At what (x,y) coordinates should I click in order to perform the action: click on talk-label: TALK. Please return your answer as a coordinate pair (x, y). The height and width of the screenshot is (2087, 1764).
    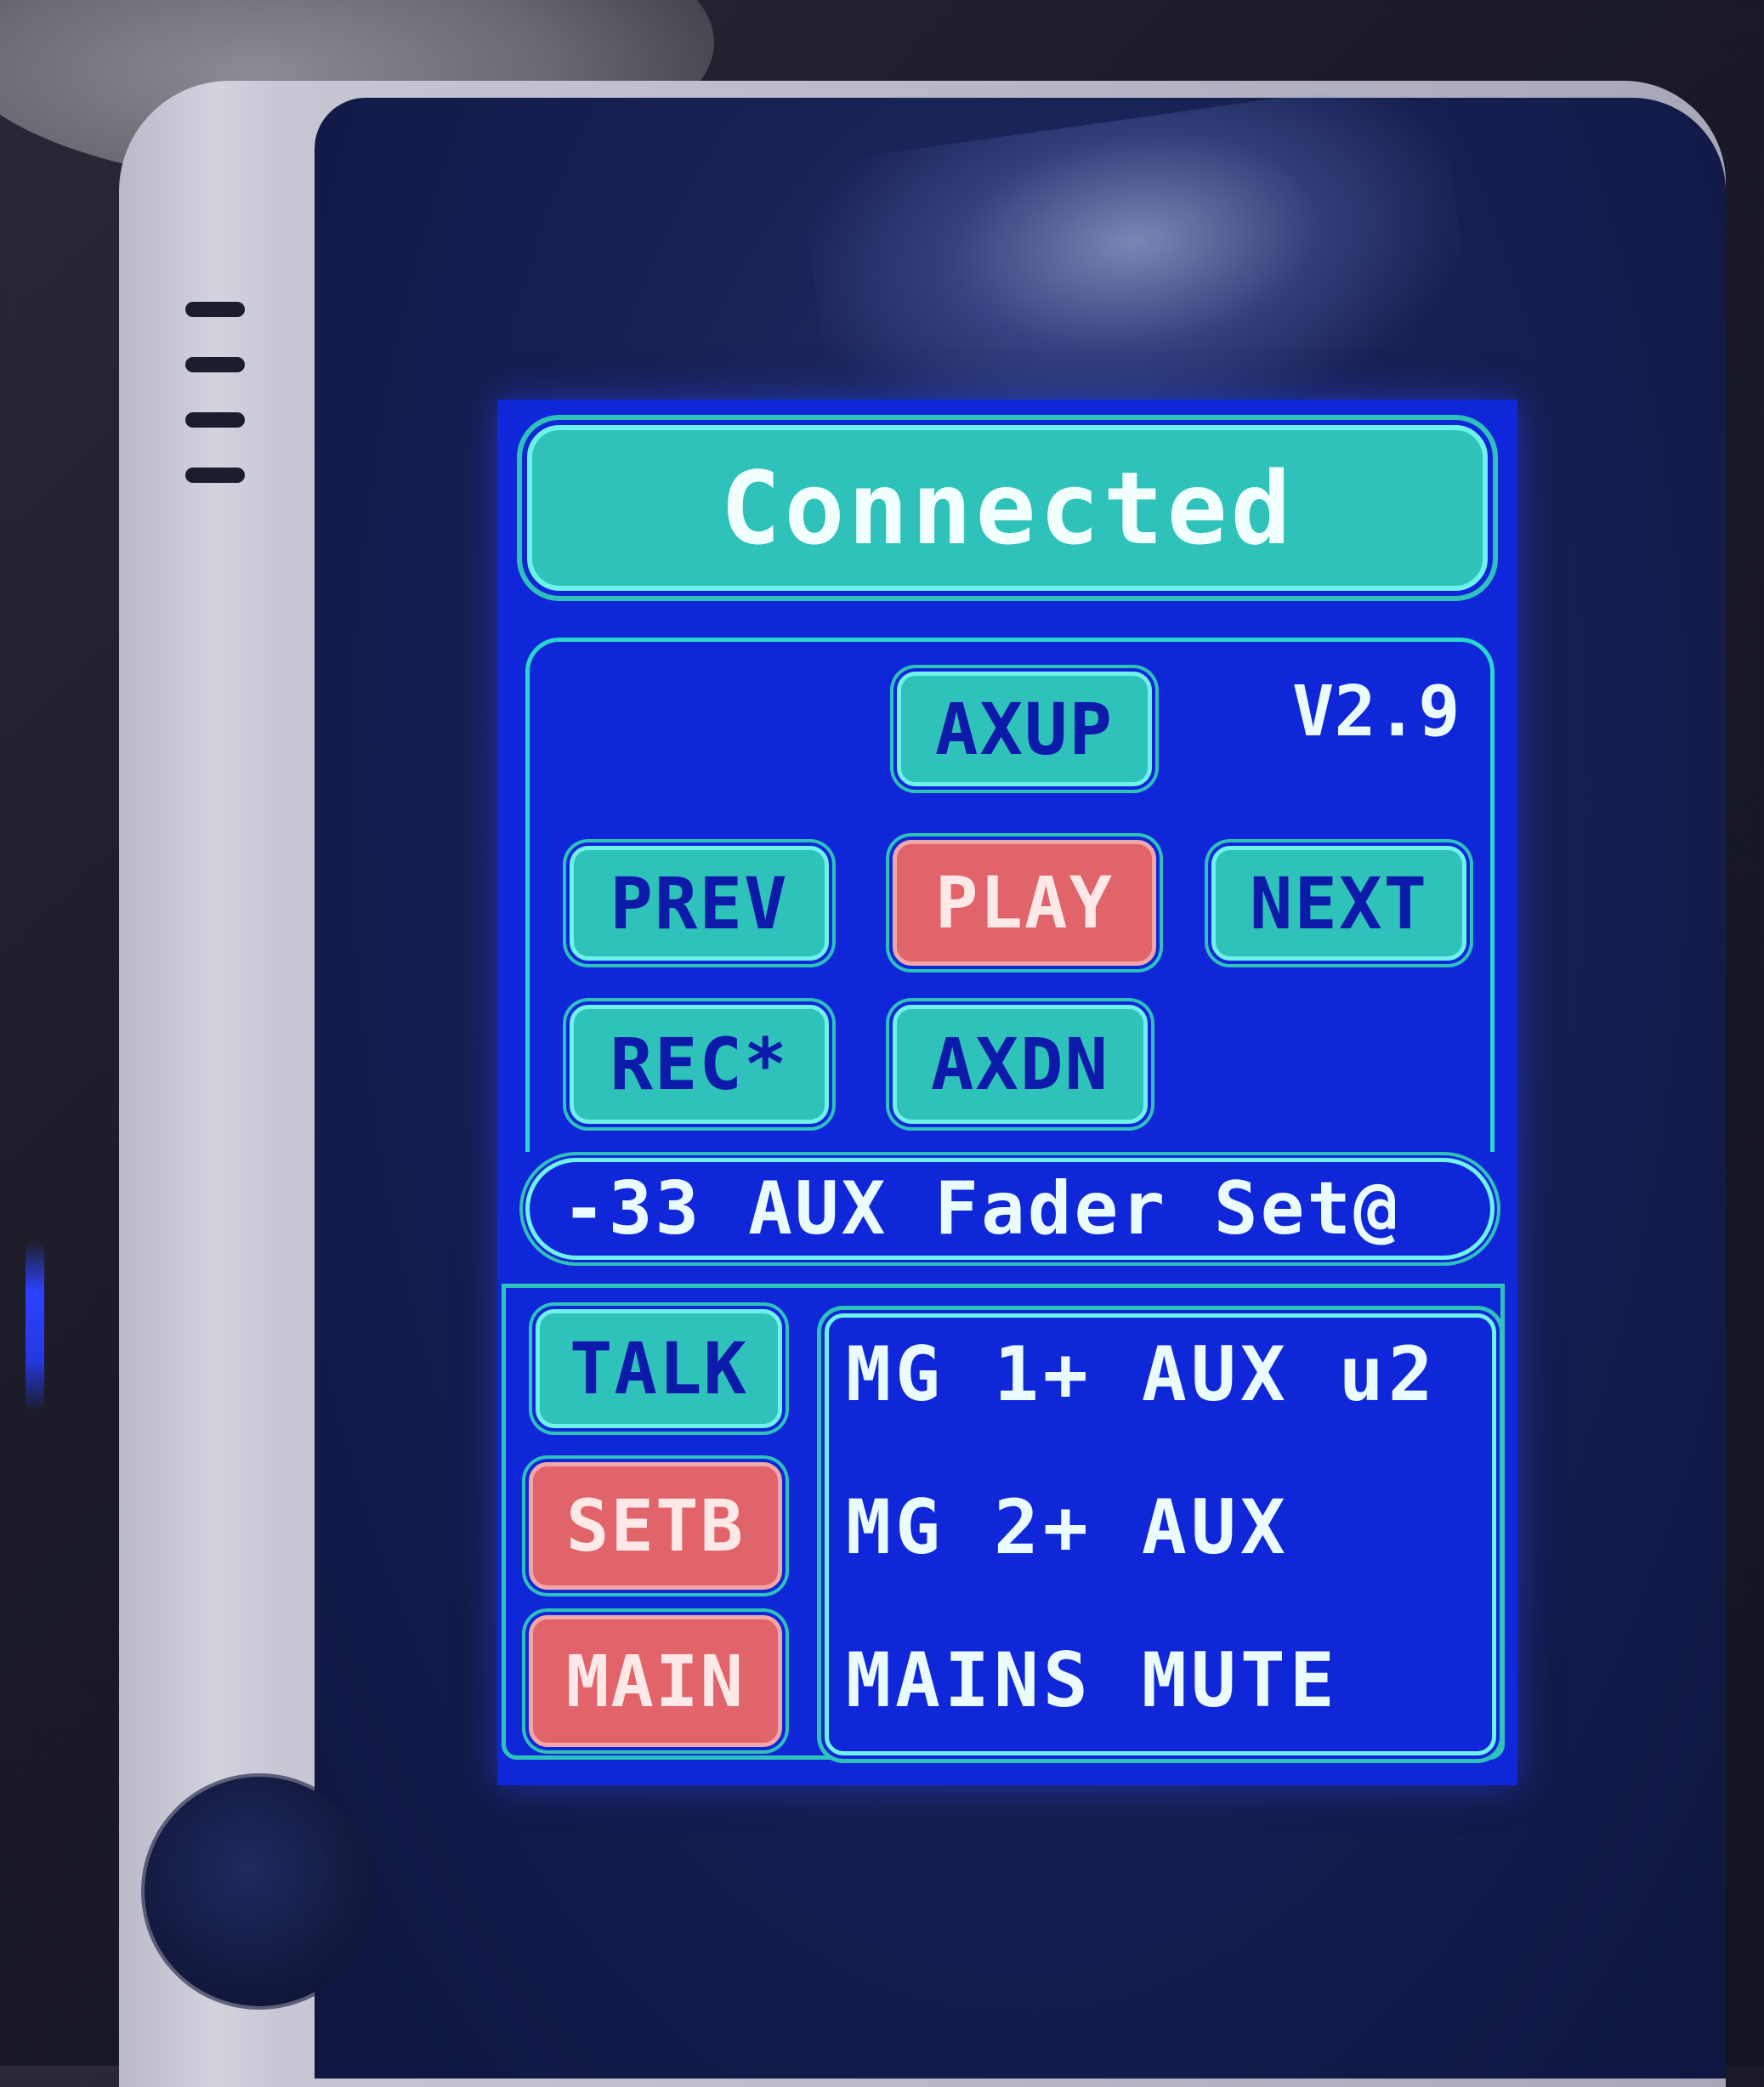
    Looking at the image, I should click on (659, 1368).